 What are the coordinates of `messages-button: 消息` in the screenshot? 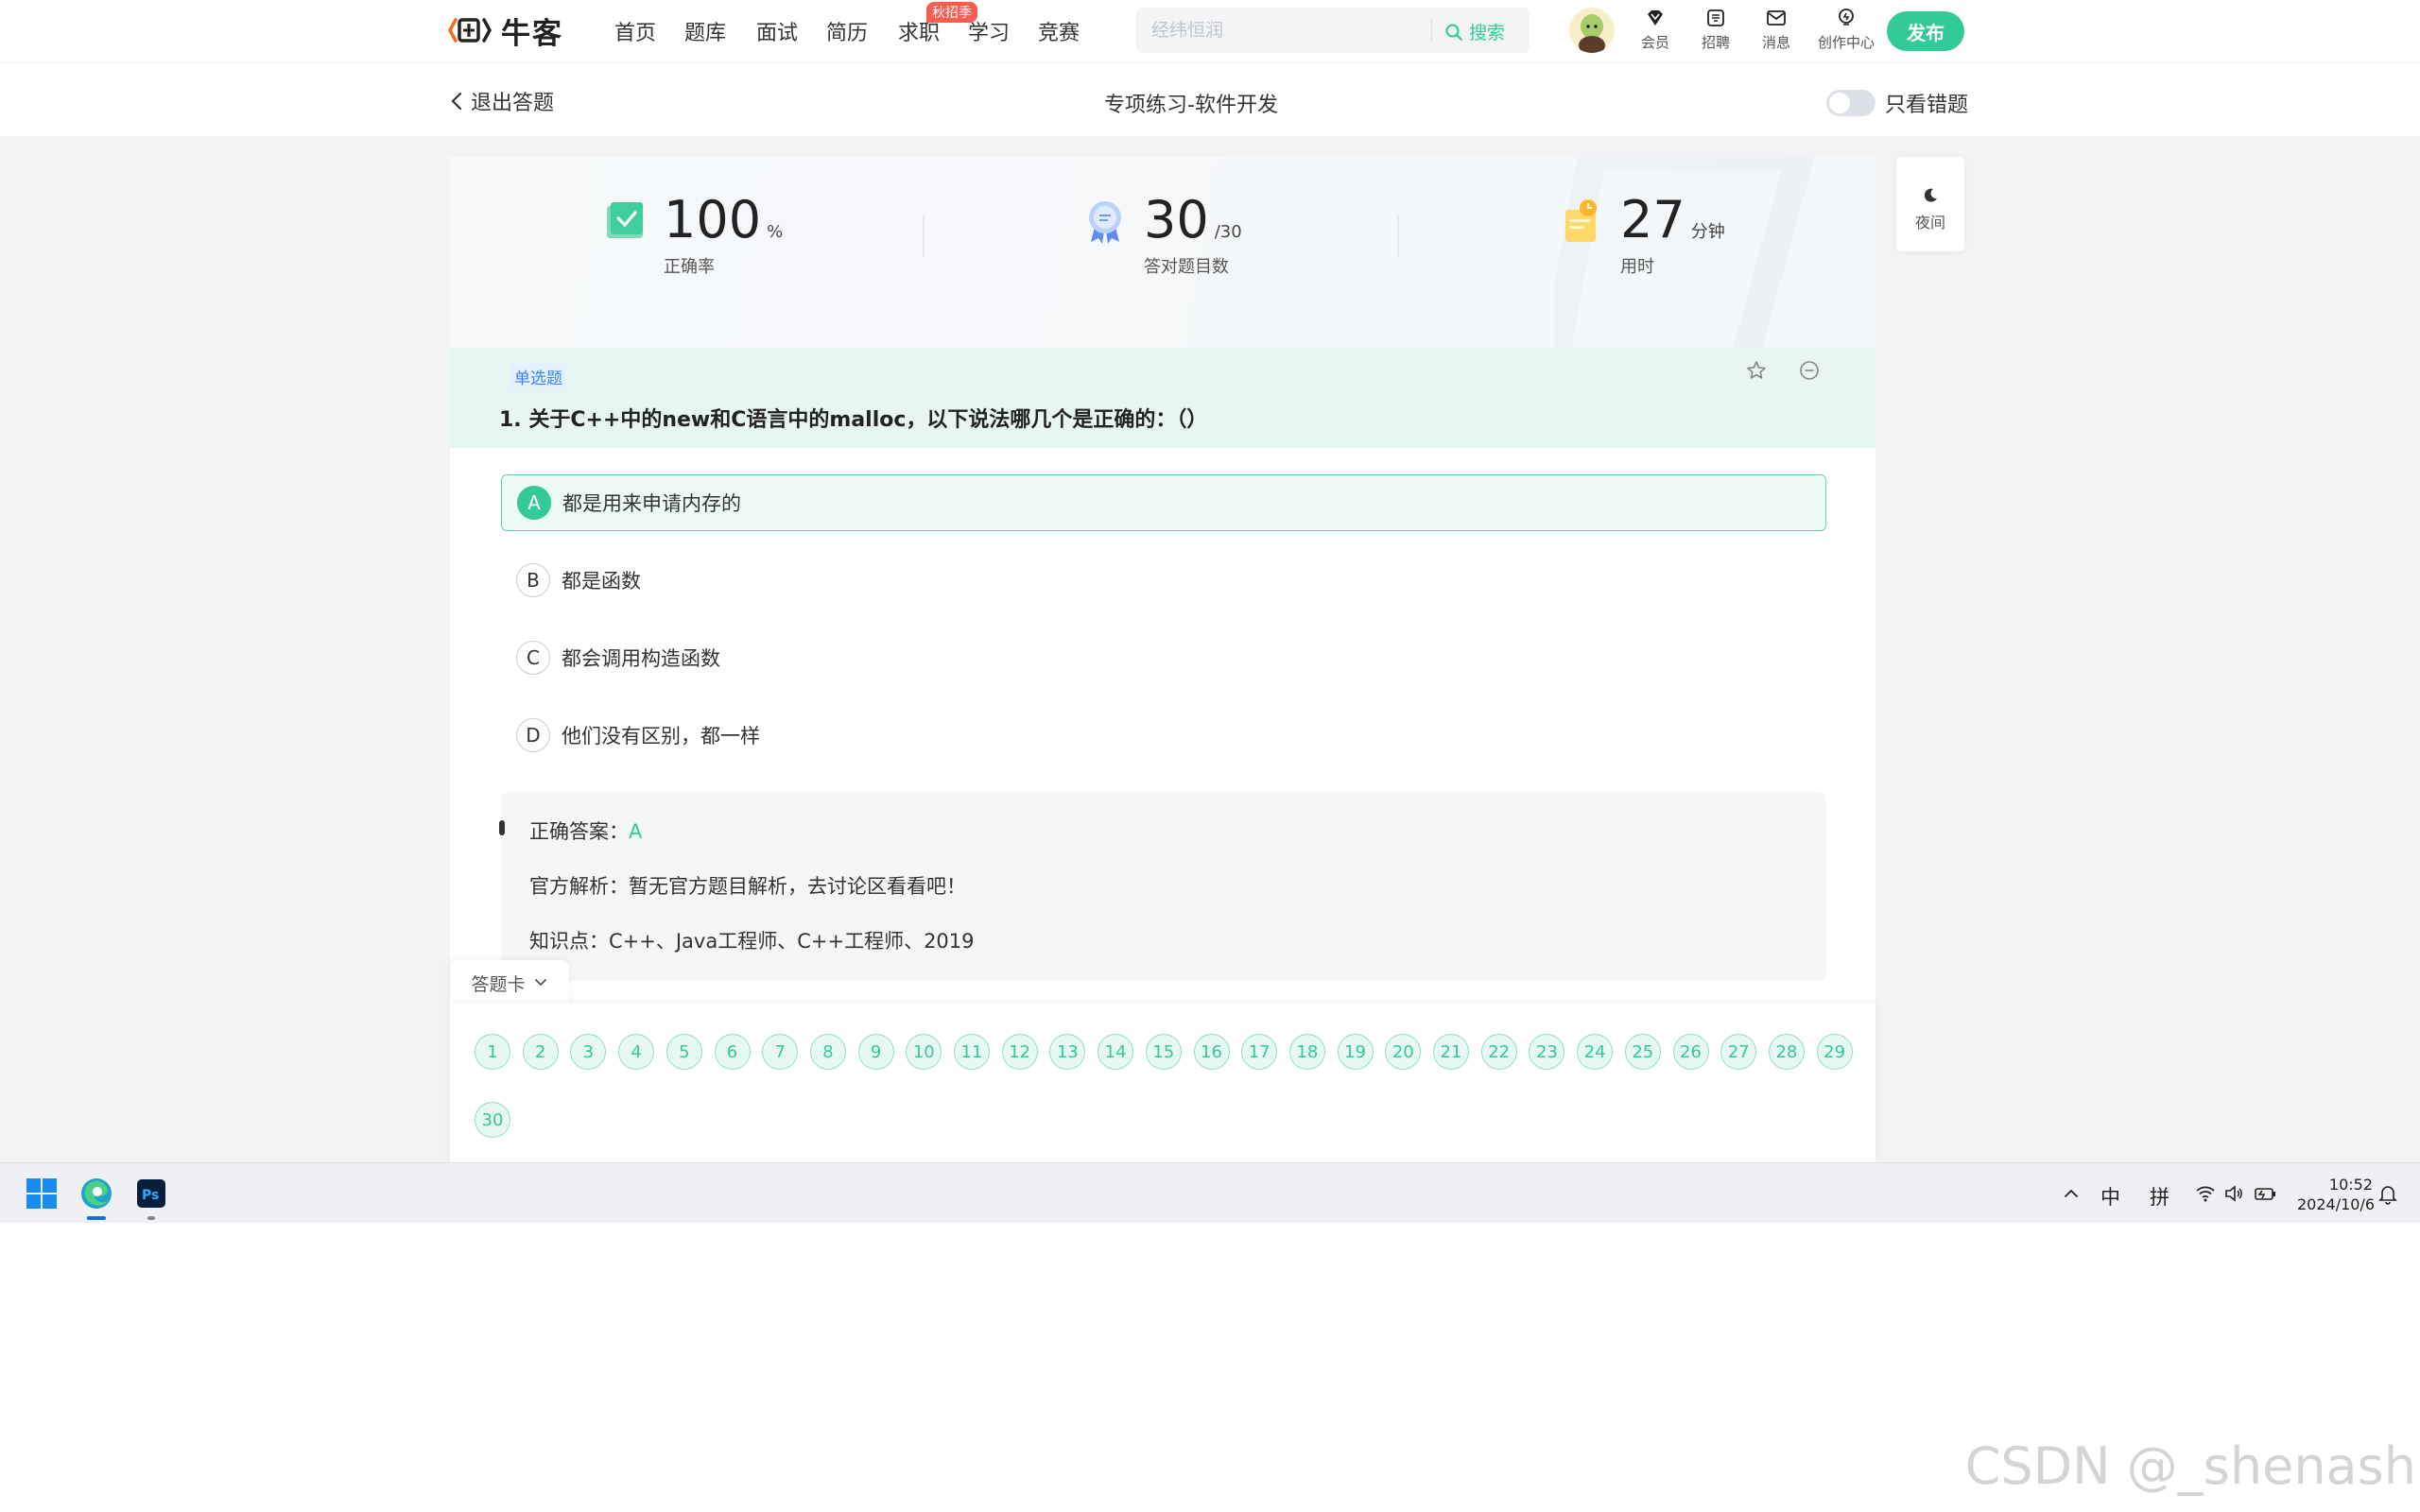 It's located at (1776, 30).